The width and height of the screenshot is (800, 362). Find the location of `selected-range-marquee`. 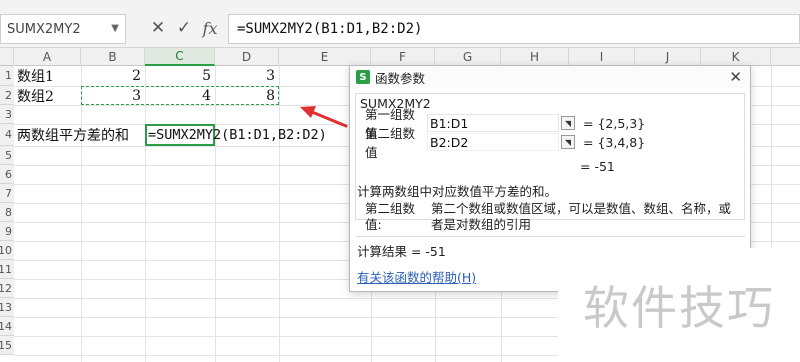

selected-range-marquee is located at coordinates (180, 95).